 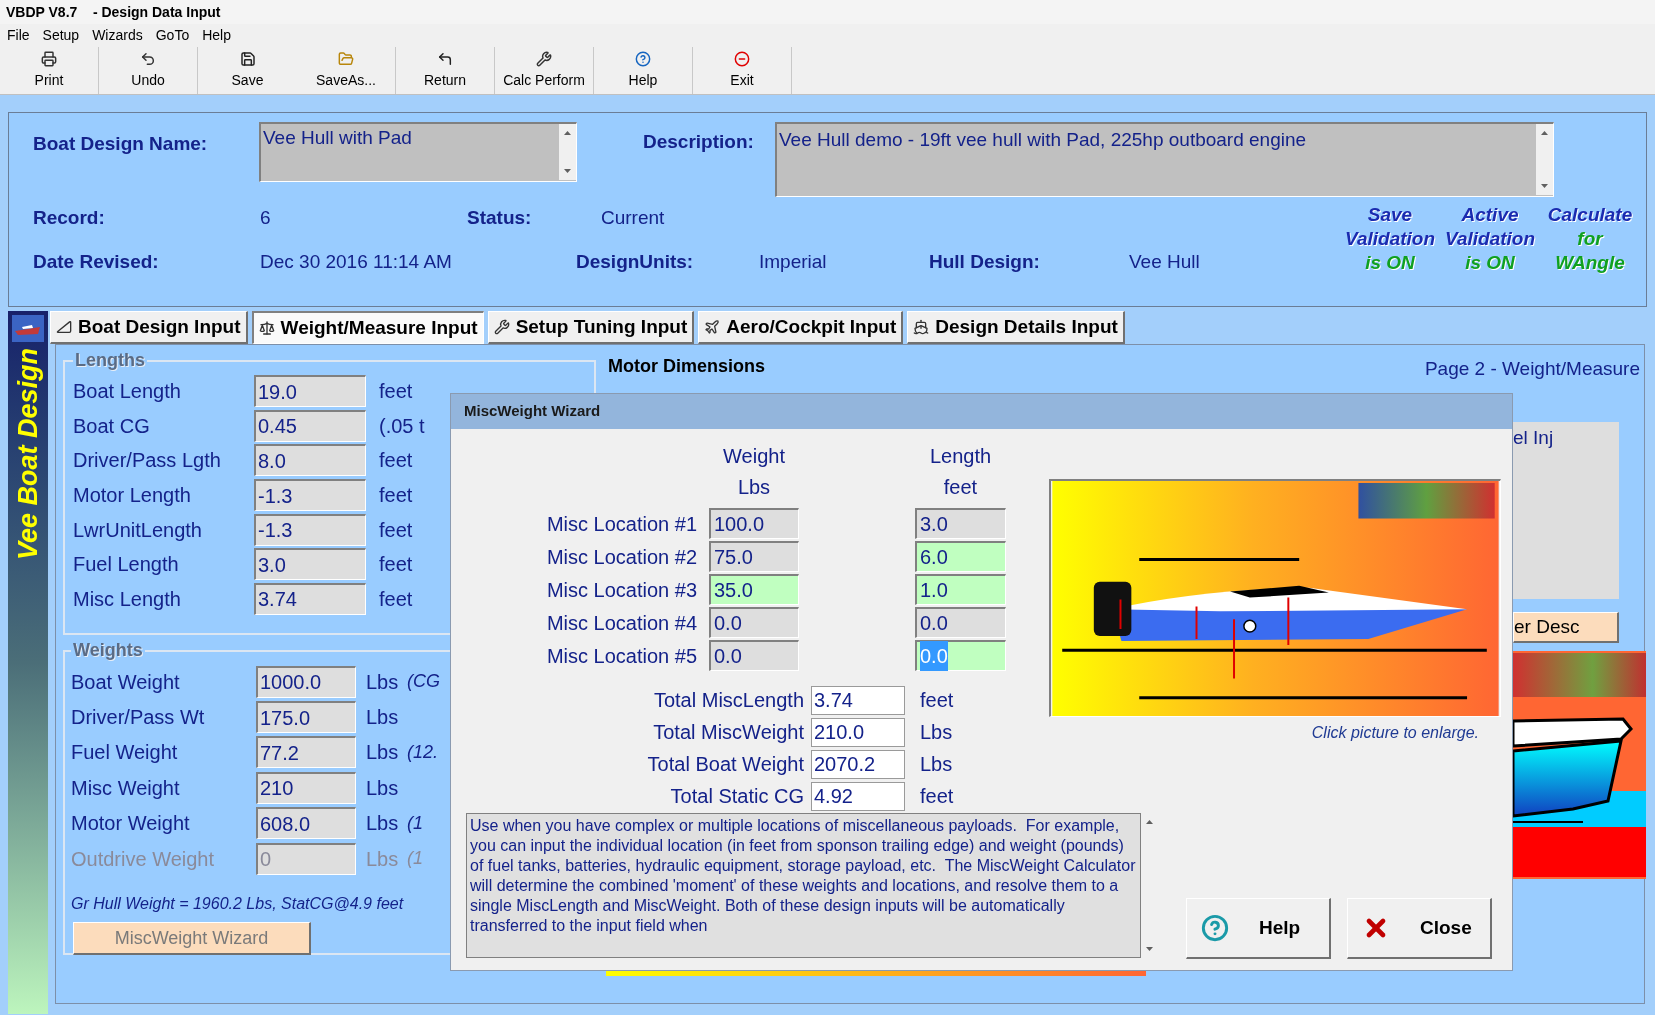 I want to click on close-button: Close, so click(x=1419, y=928).